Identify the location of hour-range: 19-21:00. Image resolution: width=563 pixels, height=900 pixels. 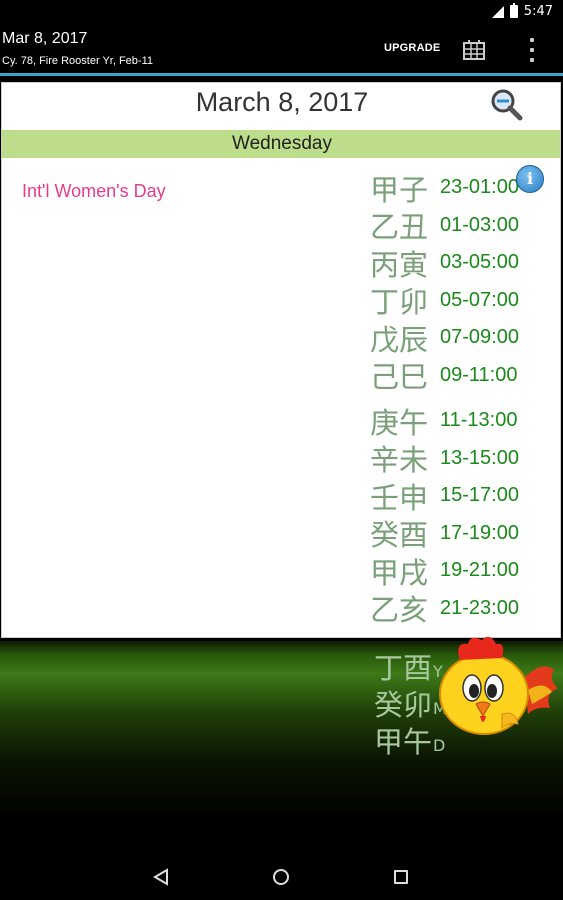
(479, 570).